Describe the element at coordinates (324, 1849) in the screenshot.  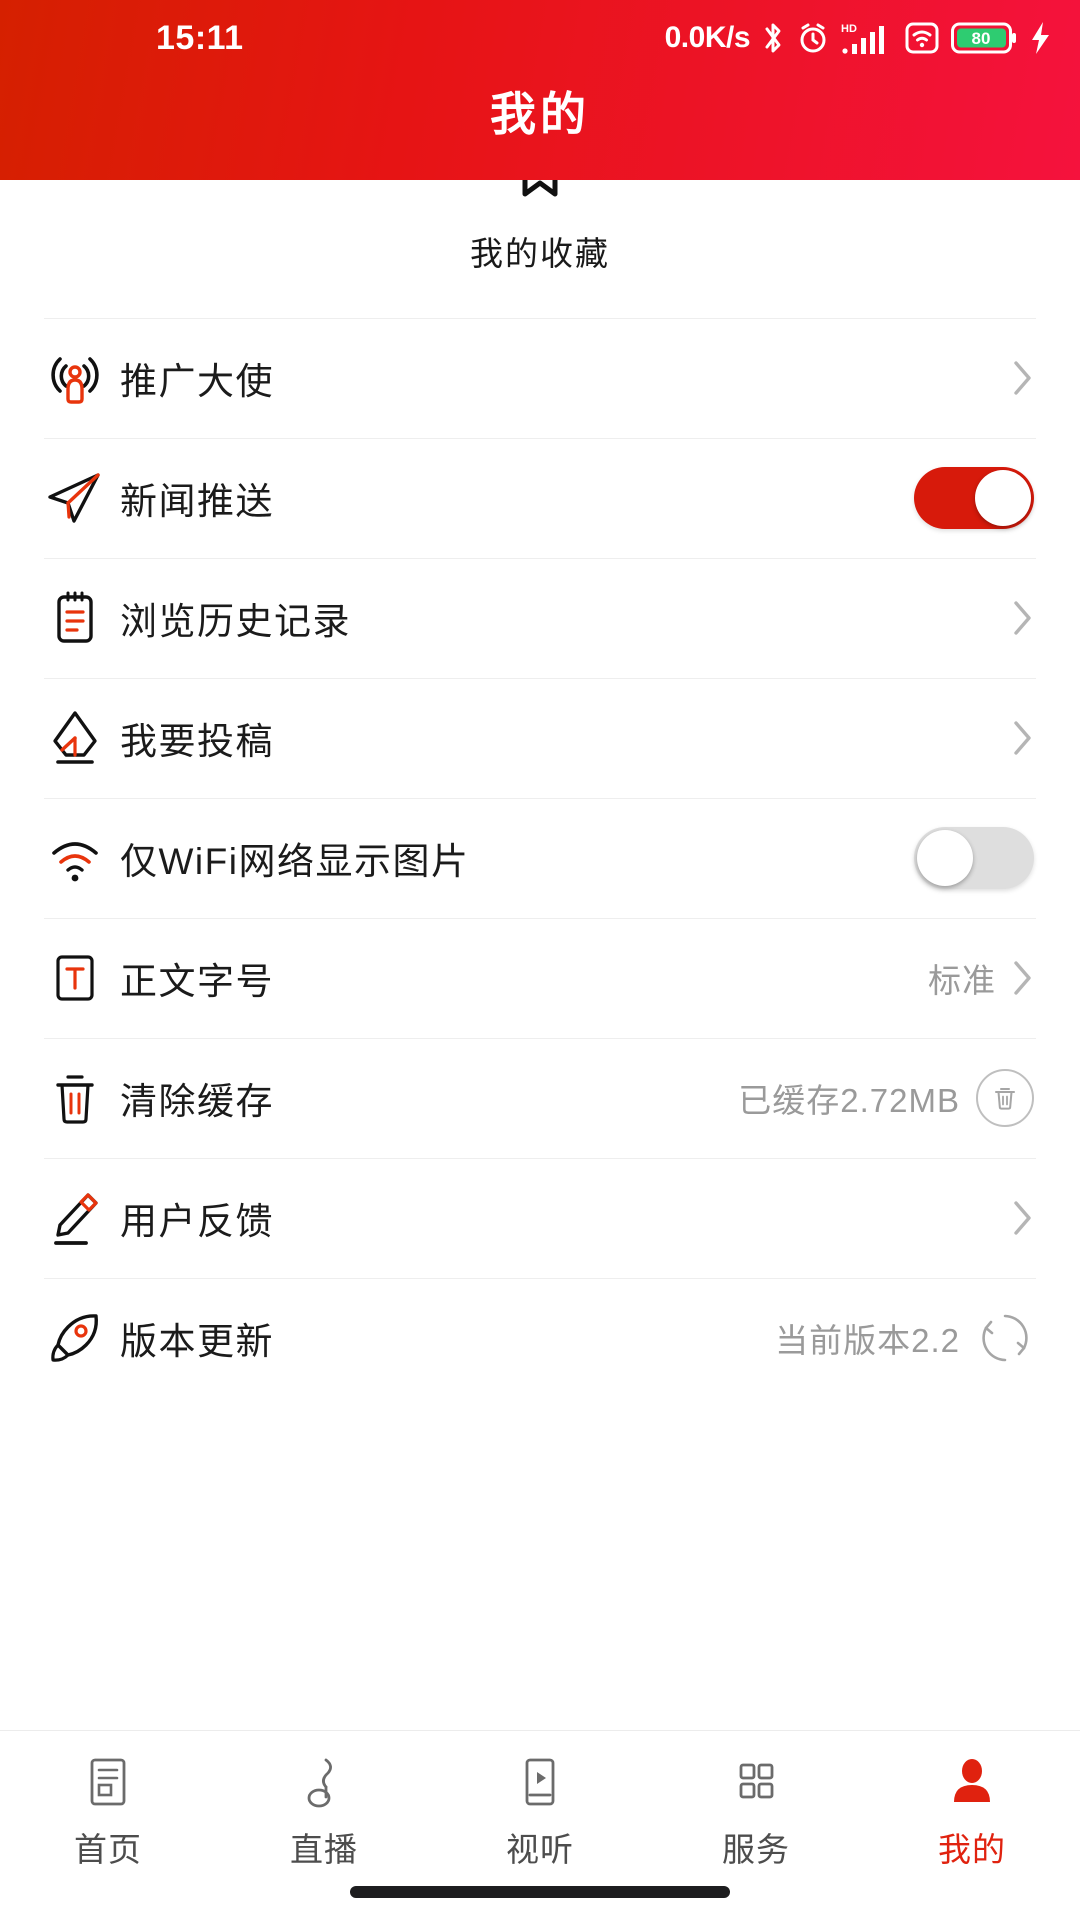
I see `tab-label: 直播` at that location.